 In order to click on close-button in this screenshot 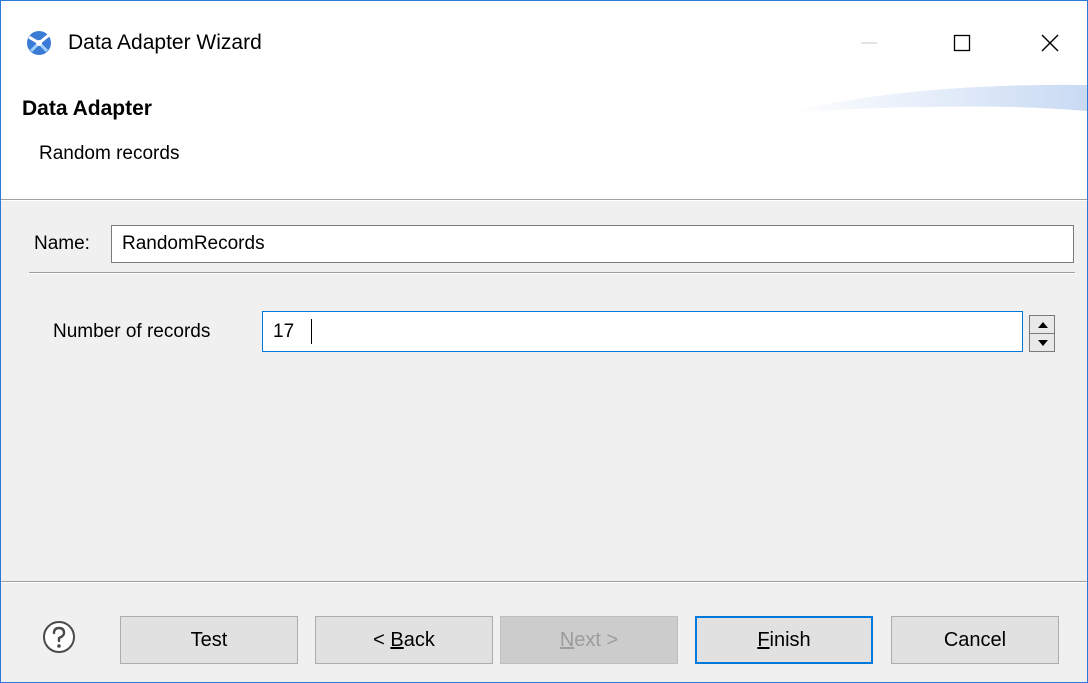, I will do `click(1050, 43)`.